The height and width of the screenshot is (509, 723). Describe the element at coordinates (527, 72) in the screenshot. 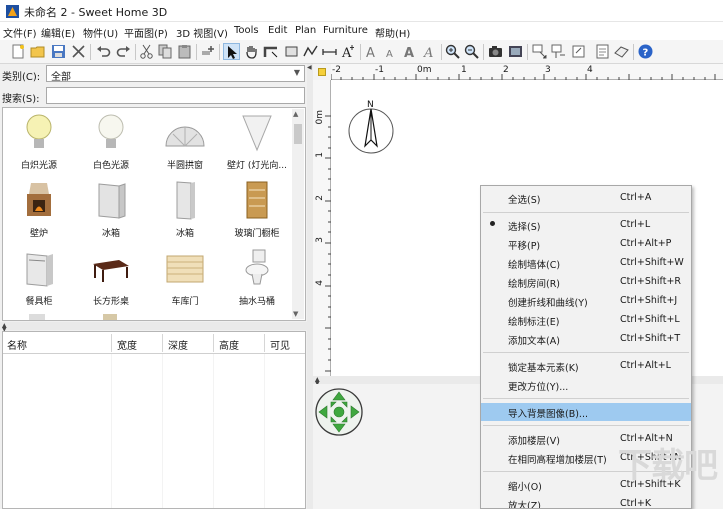

I see `ruler-horizontal: -2 -1 0m 1 2 3 4` at that location.